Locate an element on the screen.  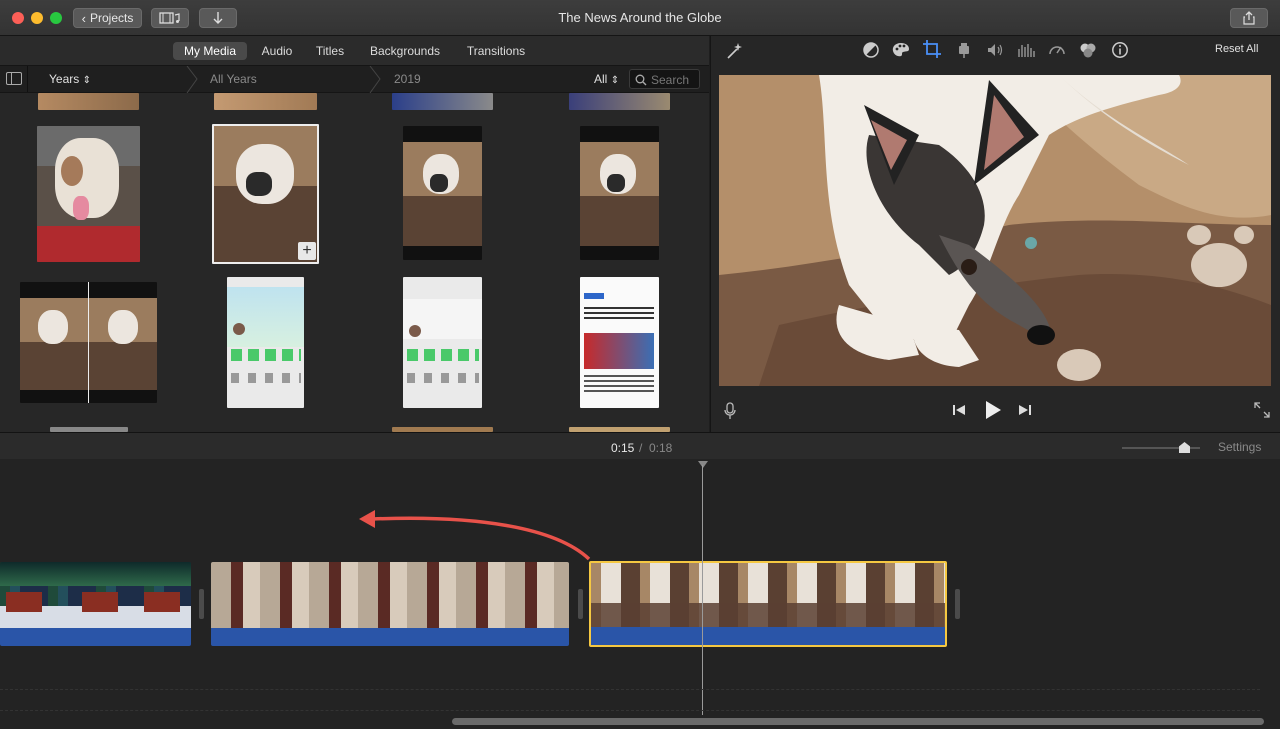
title-bar: ‹ Projects The News Around the Globe is located at coordinates (640, 18).